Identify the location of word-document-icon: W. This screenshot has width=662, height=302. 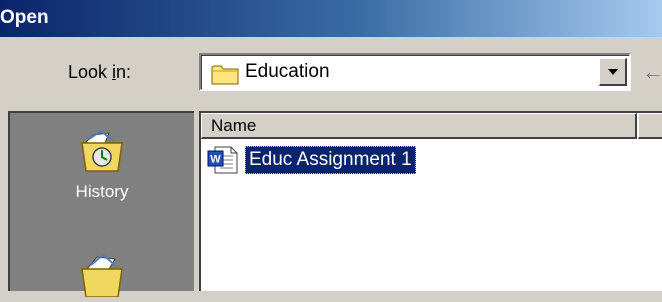
(223, 162).